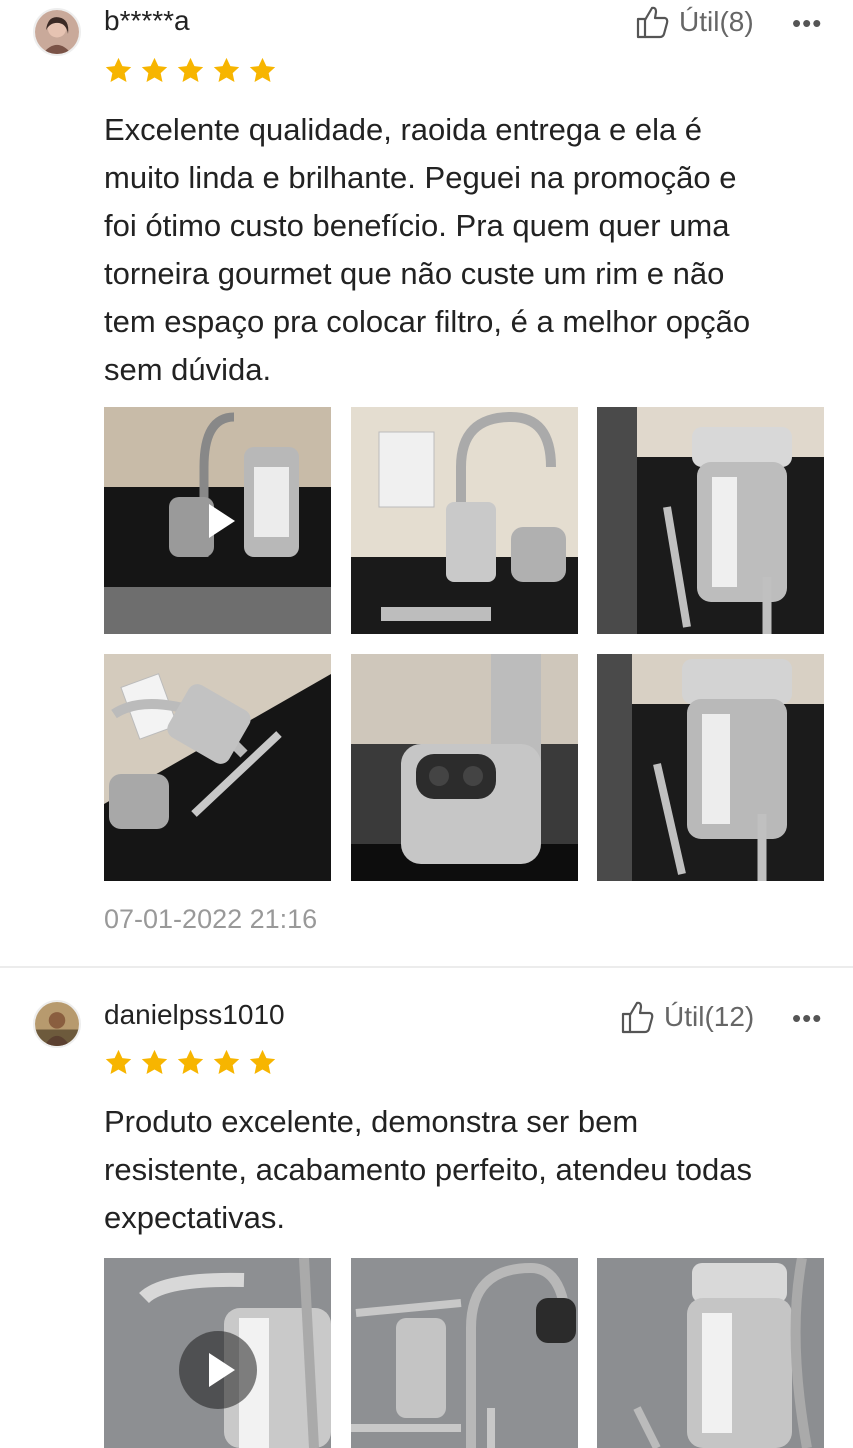 The width and height of the screenshot is (853, 1448). Describe the element at coordinates (194, 1217) in the screenshot. I see `review-text-line: expectativas.` at that location.